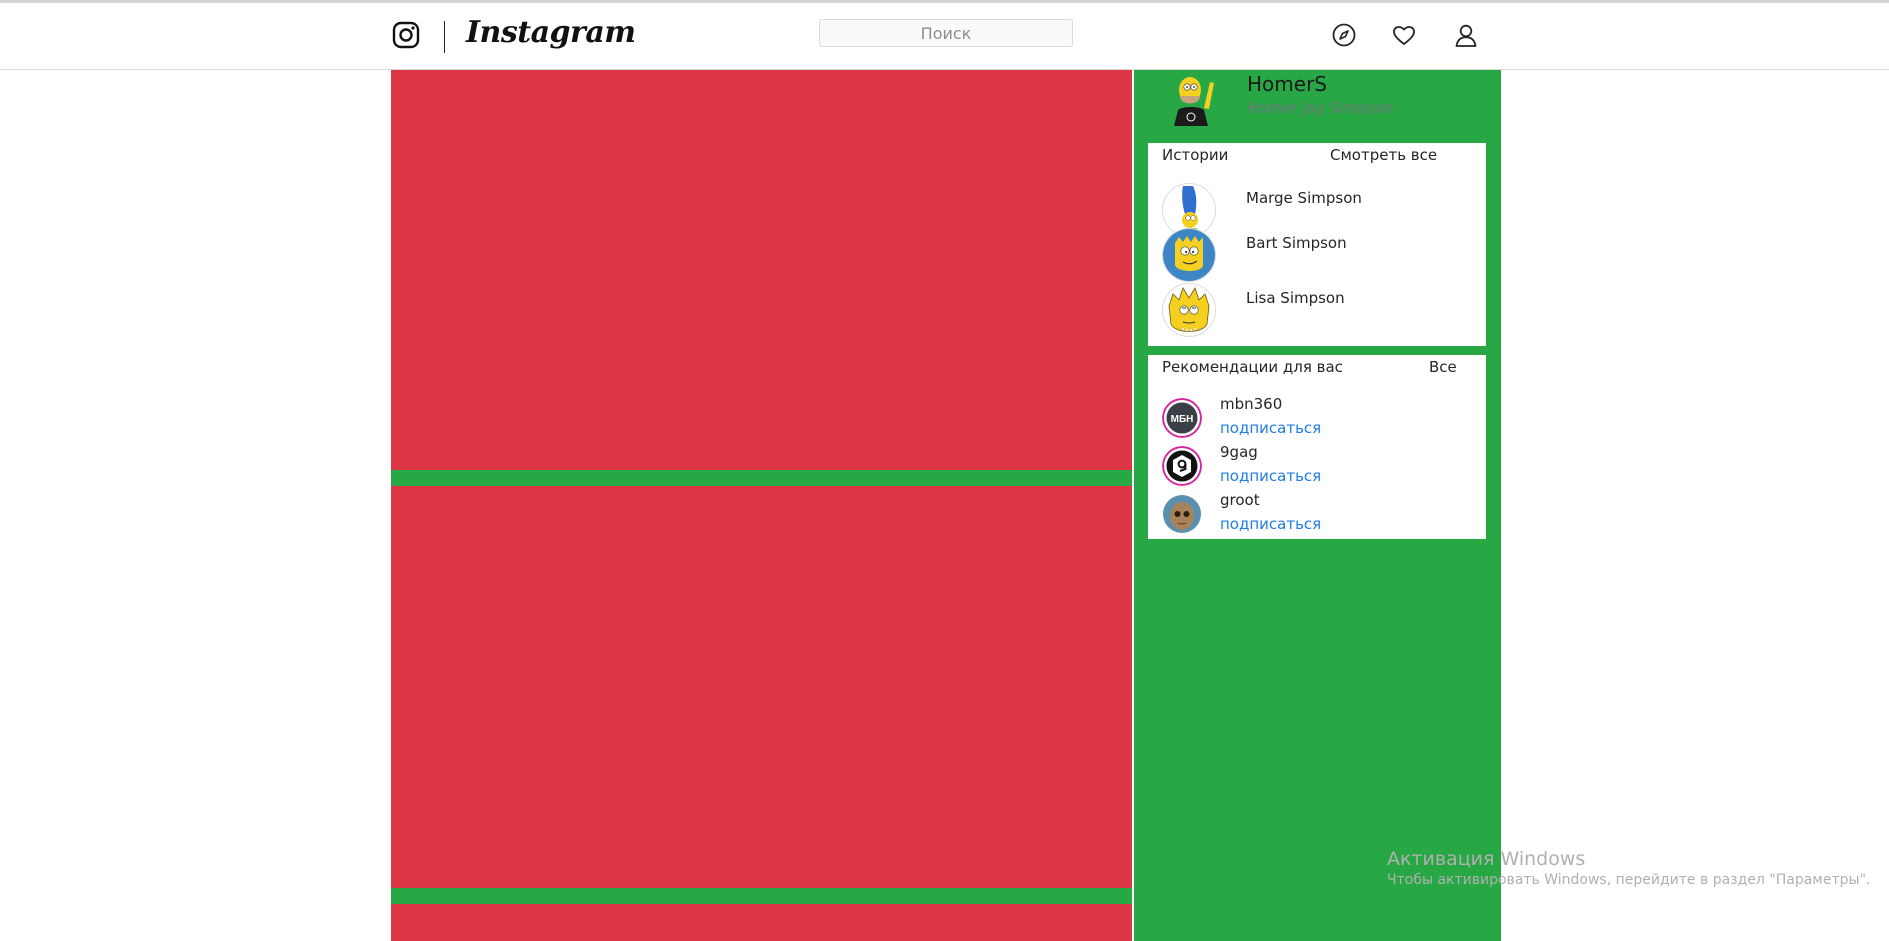 The width and height of the screenshot is (1889, 941). I want to click on rec-avatar-groot, so click(1182, 514).